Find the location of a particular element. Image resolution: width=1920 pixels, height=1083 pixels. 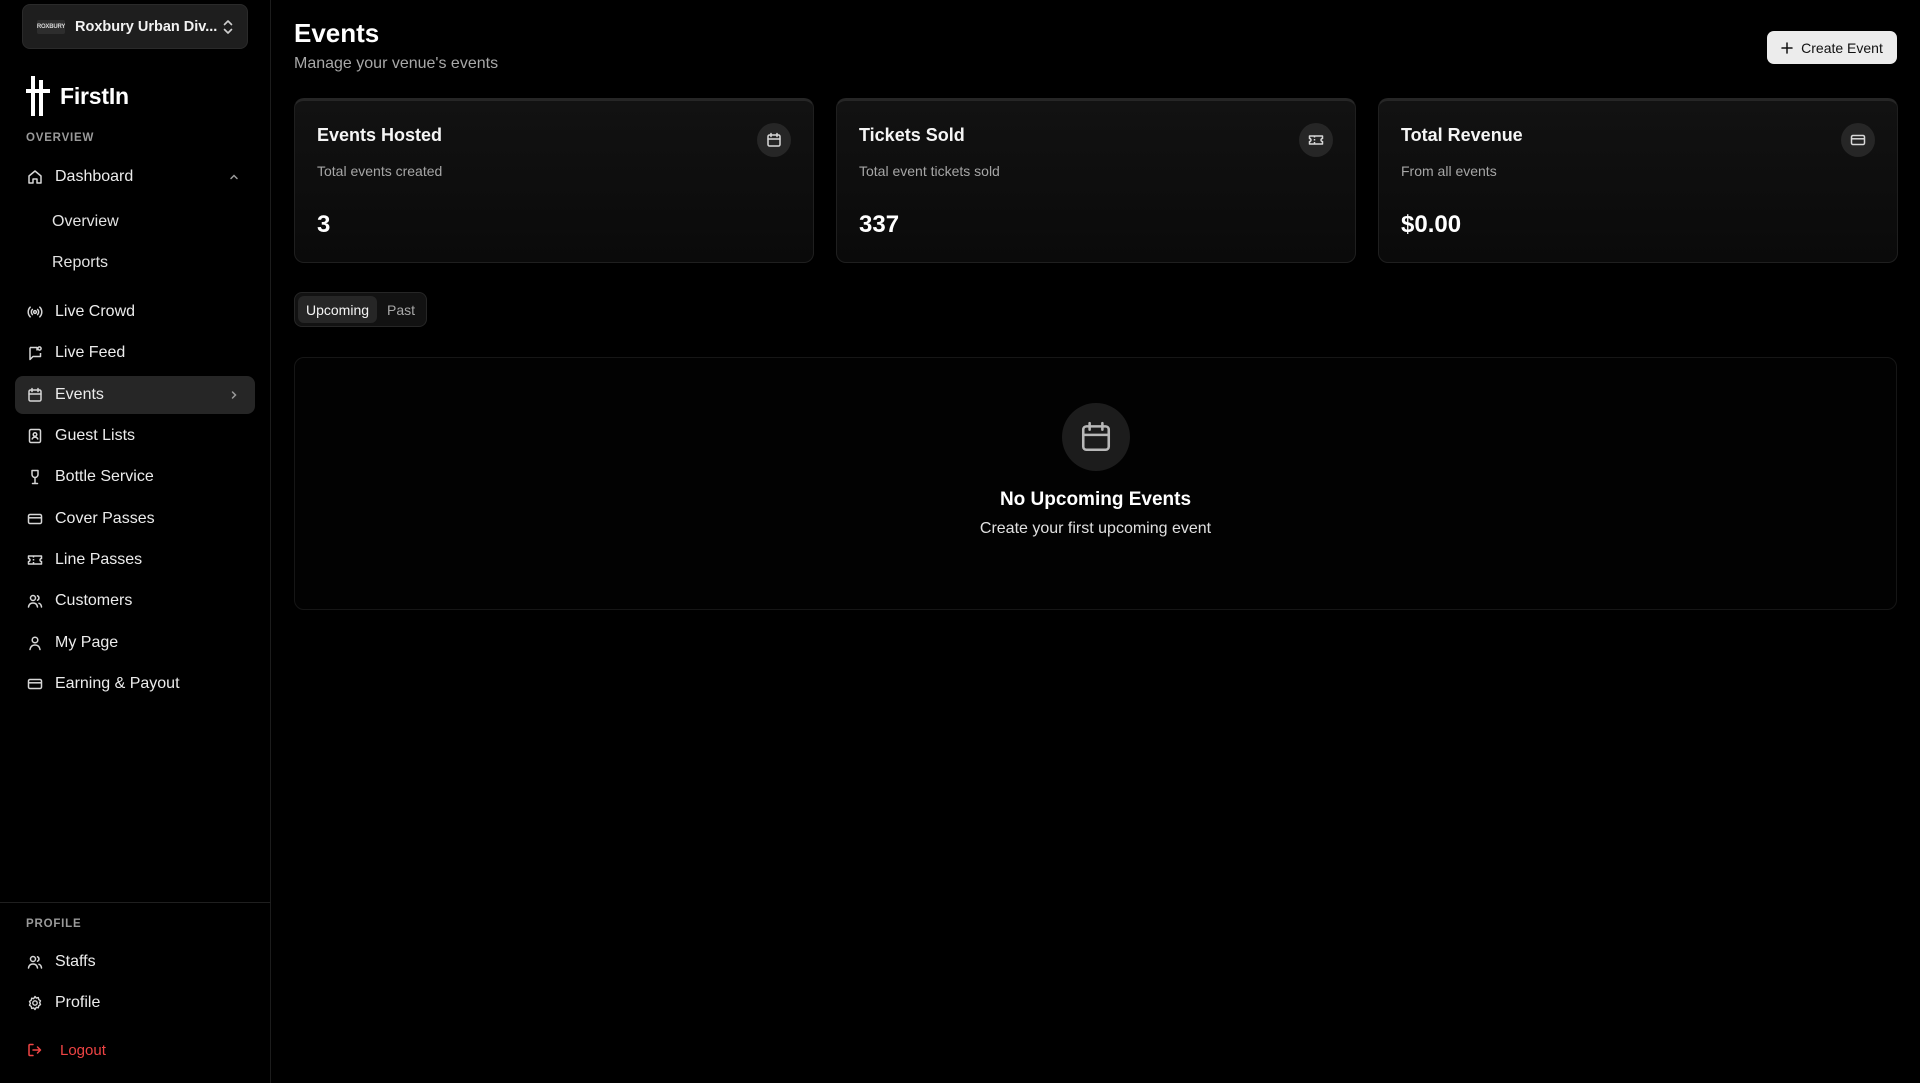

firstin-logo-icon is located at coordinates (38, 96).